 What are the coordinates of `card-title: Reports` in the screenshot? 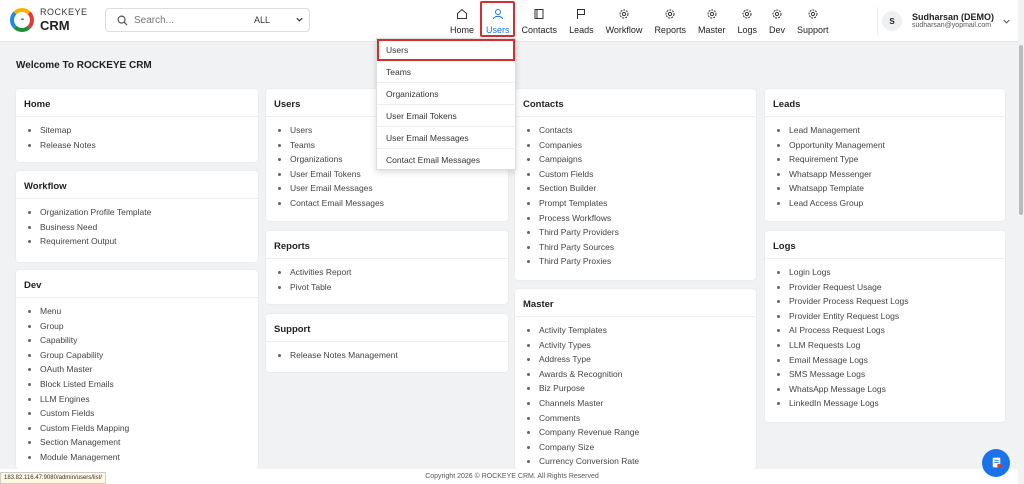 It's located at (387, 245).